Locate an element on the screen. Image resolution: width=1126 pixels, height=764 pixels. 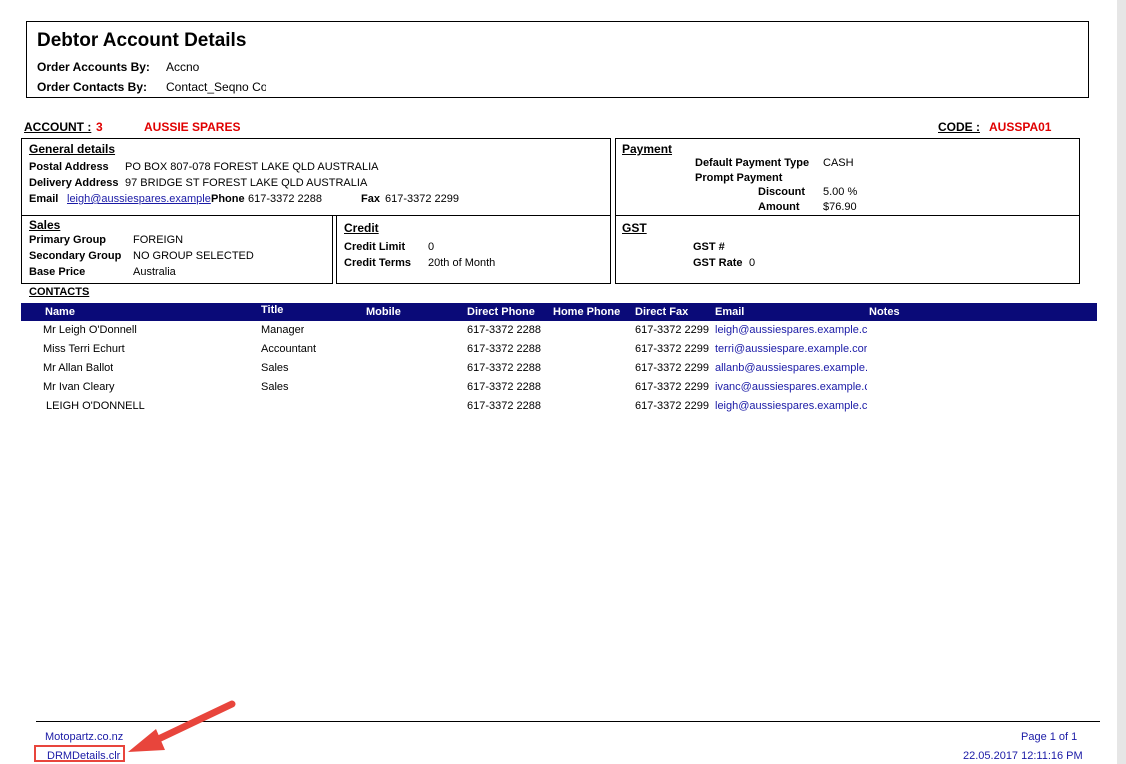
col-notes-header: Notes is located at coordinates (884, 312).